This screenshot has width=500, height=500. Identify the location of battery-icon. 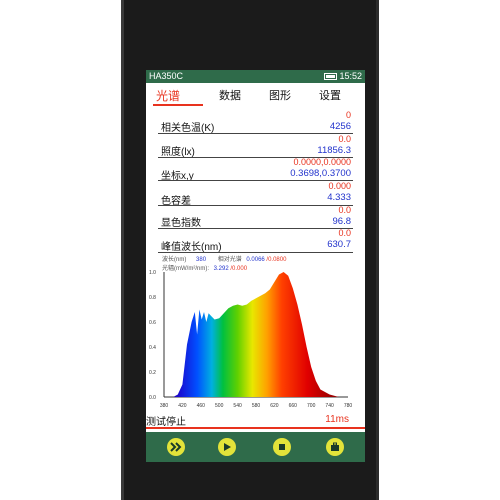
(331, 76).